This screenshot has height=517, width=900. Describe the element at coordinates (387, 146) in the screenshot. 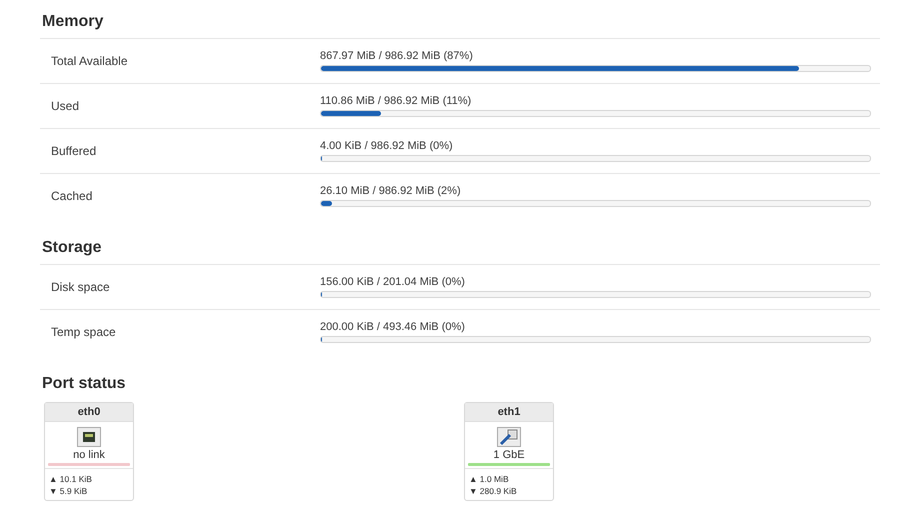

I see `usage-reading: 4.00 KiB / 986.92 MiB (0%)` at that location.